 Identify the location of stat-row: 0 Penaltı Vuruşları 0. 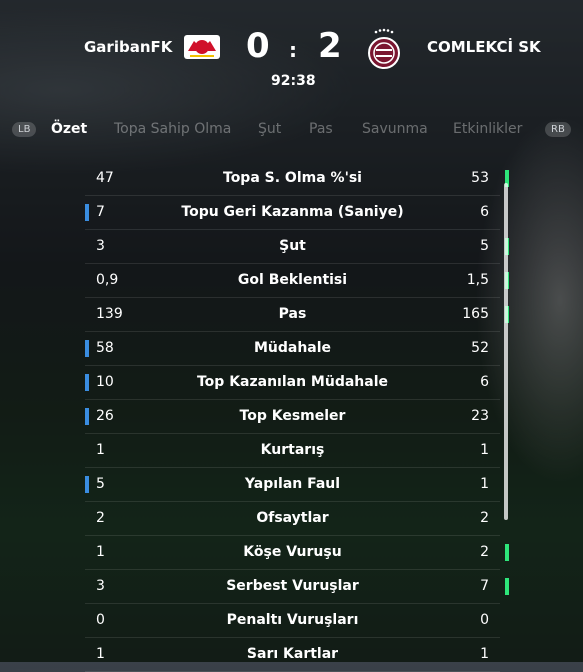
(292, 621).